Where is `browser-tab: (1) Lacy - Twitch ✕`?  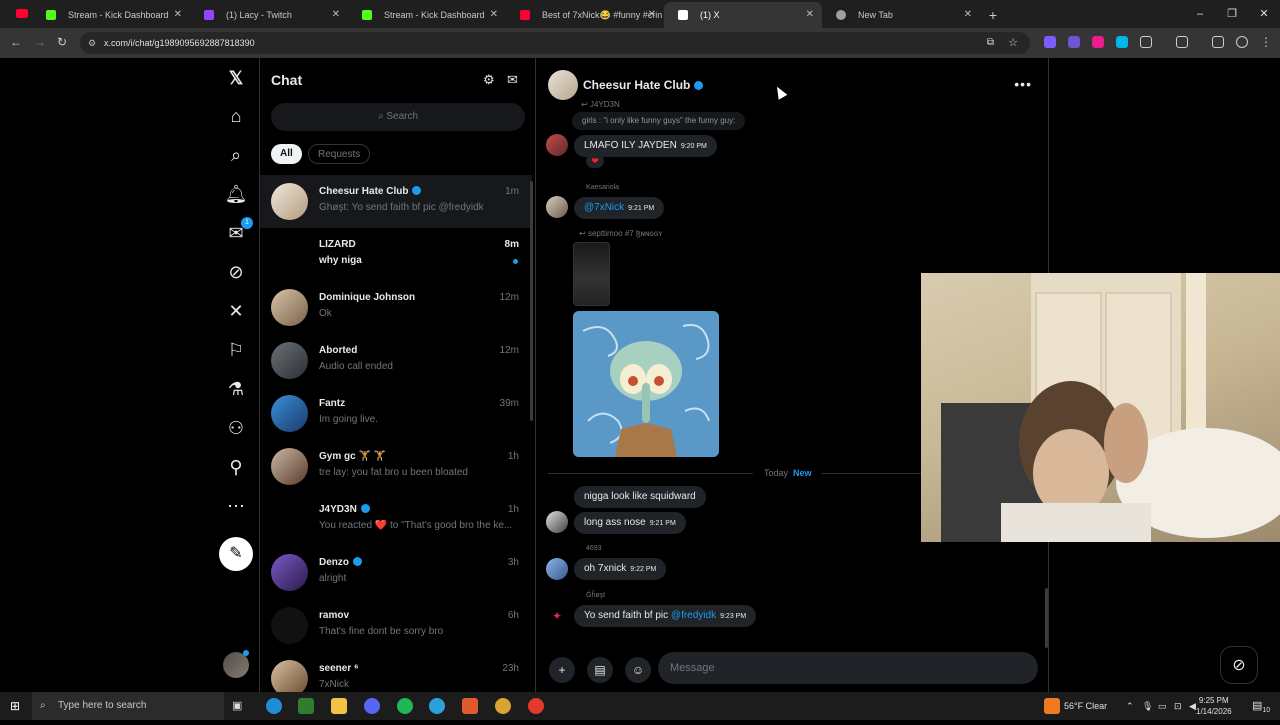 browser-tab: (1) Lacy - Twitch ✕ is located at coordinates (269, 15).